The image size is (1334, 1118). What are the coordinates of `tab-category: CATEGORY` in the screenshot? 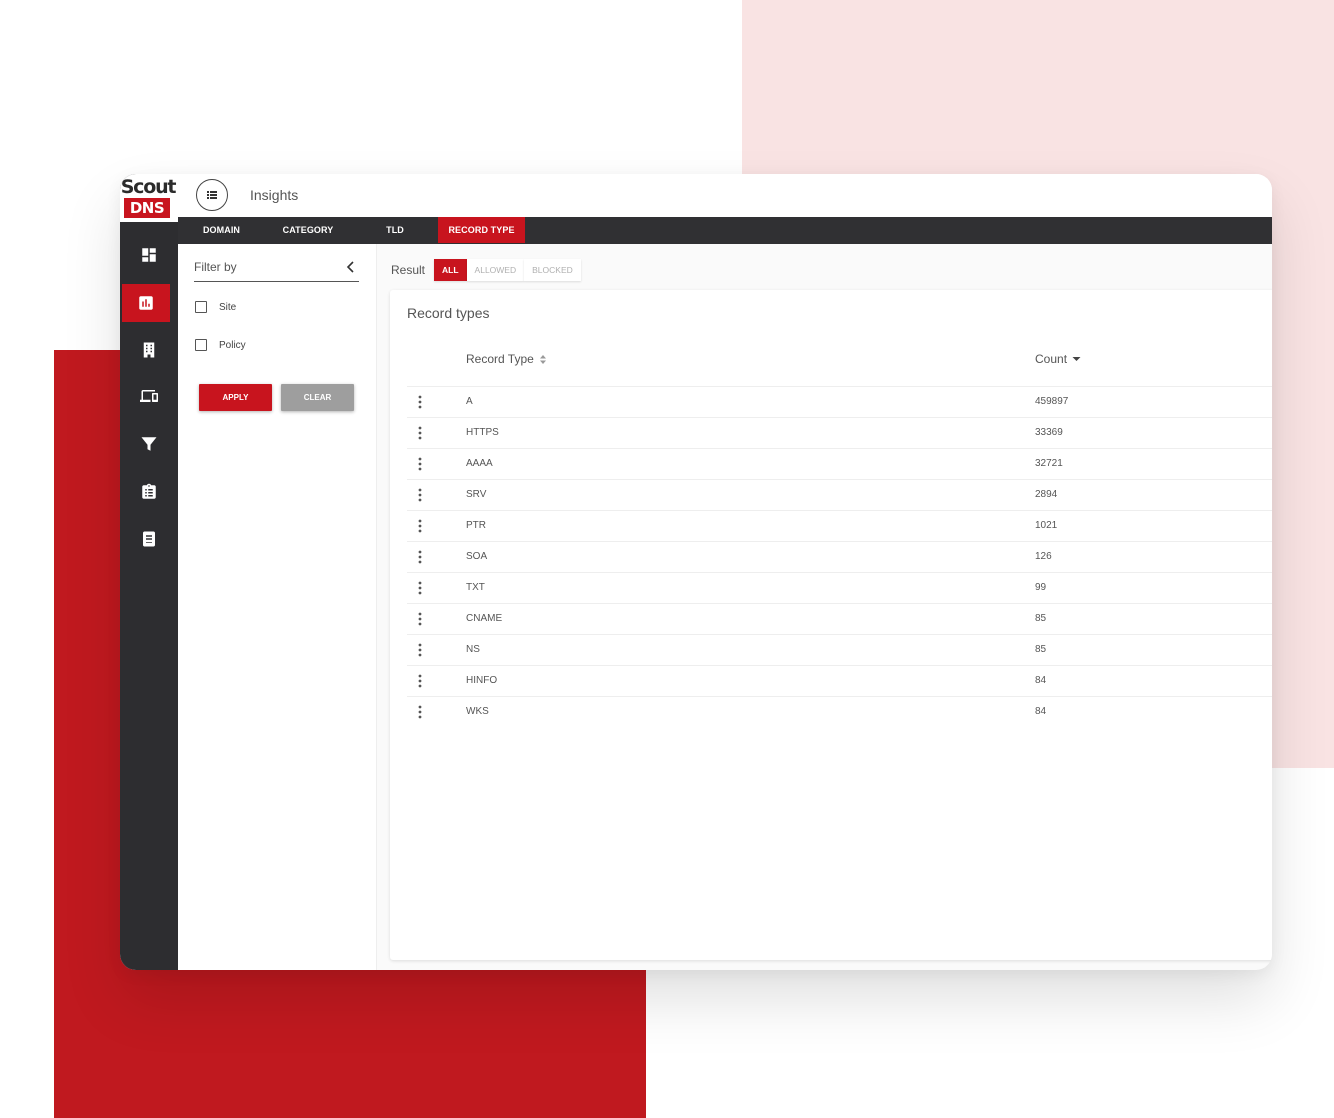 It's located at (308, 230).